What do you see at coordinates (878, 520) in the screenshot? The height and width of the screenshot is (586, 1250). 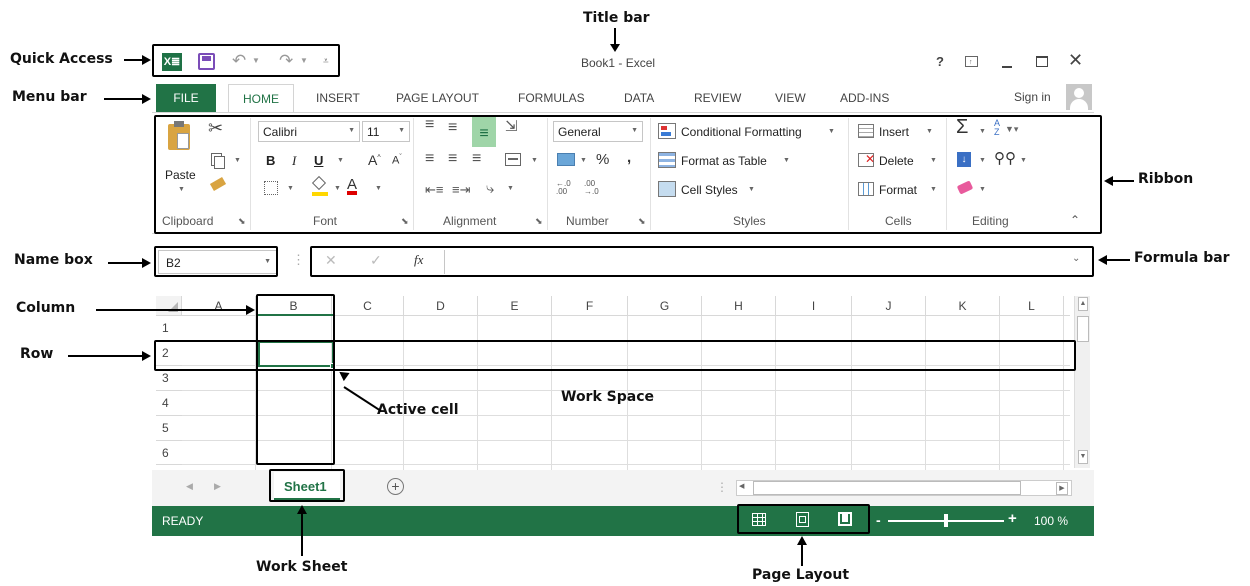 I see `zoom-out-icon: -` at bounding box center [878, 520].